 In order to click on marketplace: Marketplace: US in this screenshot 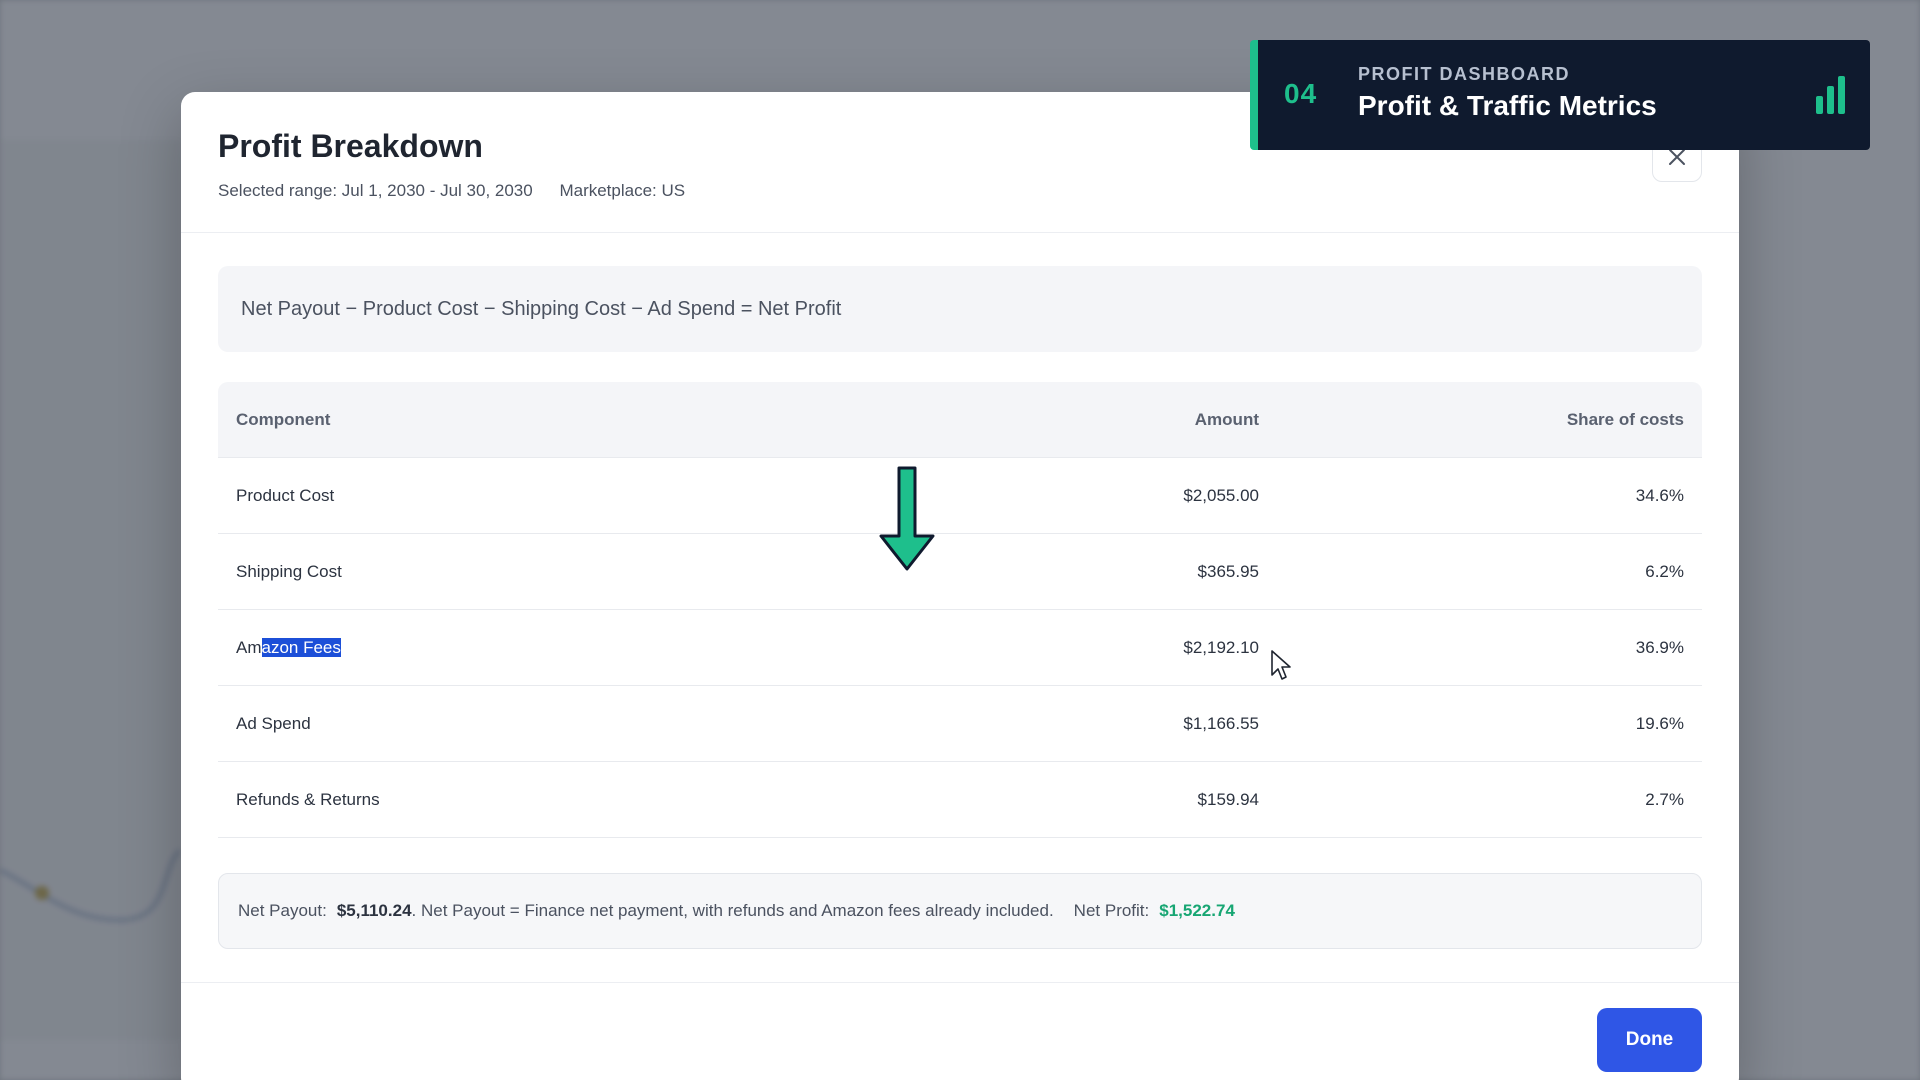, I will do `click(622, 190)`.